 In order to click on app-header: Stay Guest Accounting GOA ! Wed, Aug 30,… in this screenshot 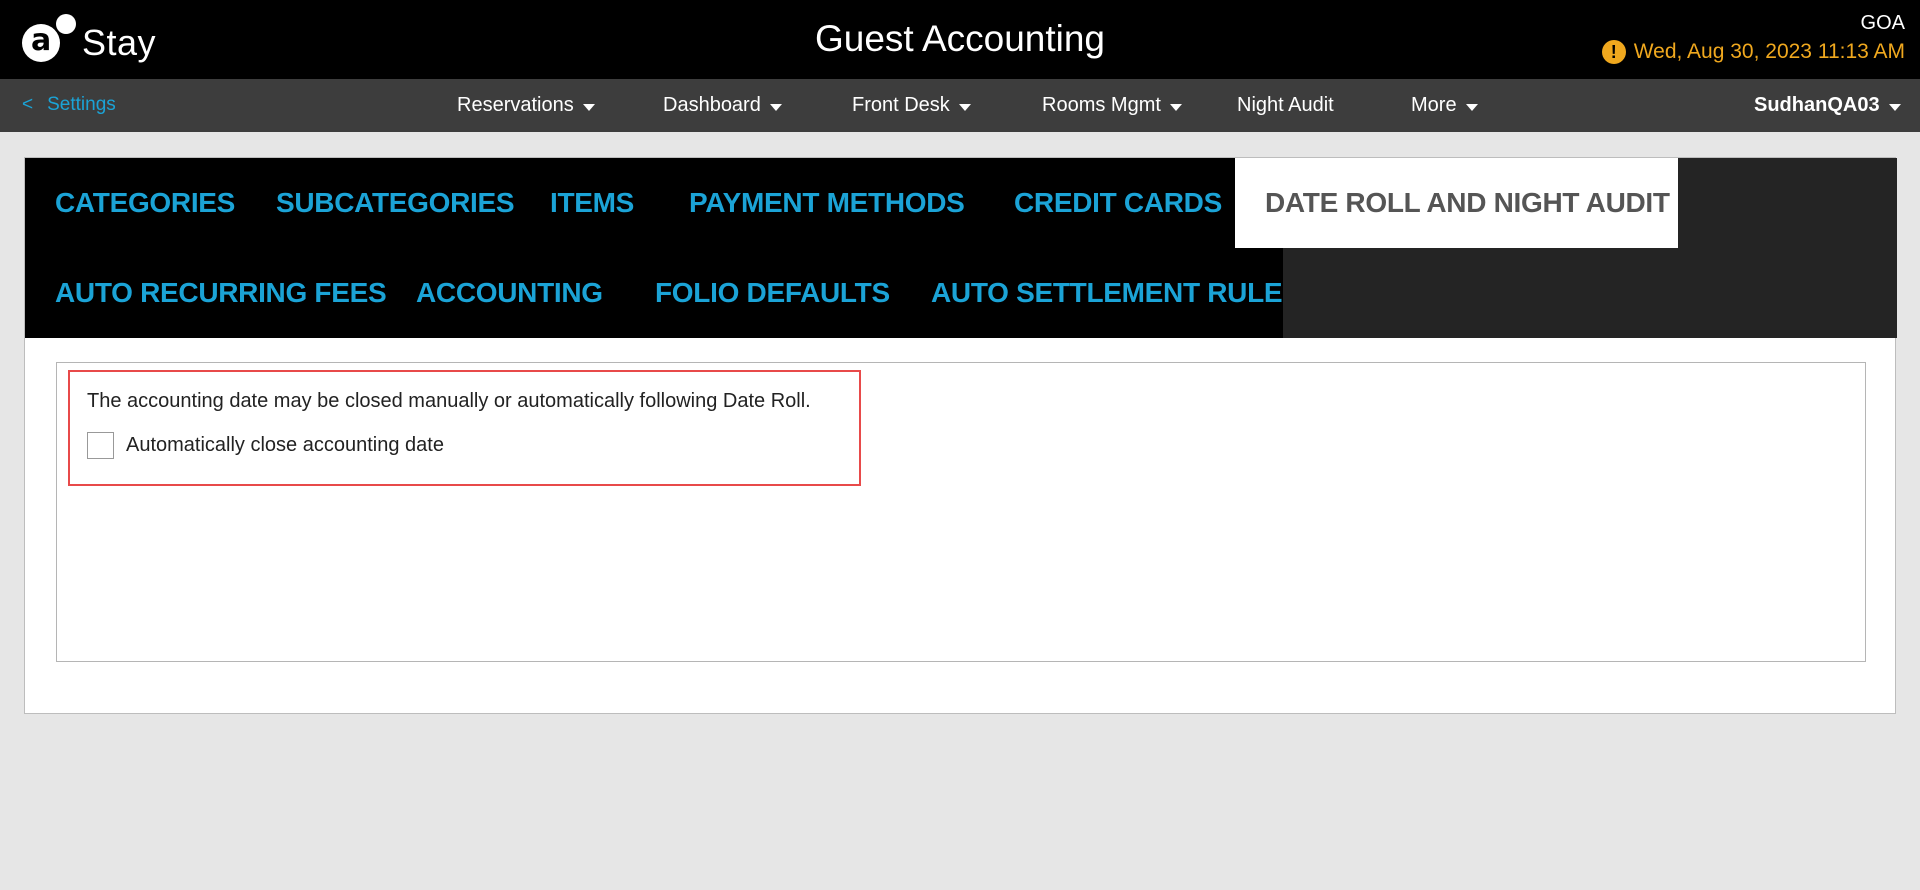, I will do `click(960, 39)`.